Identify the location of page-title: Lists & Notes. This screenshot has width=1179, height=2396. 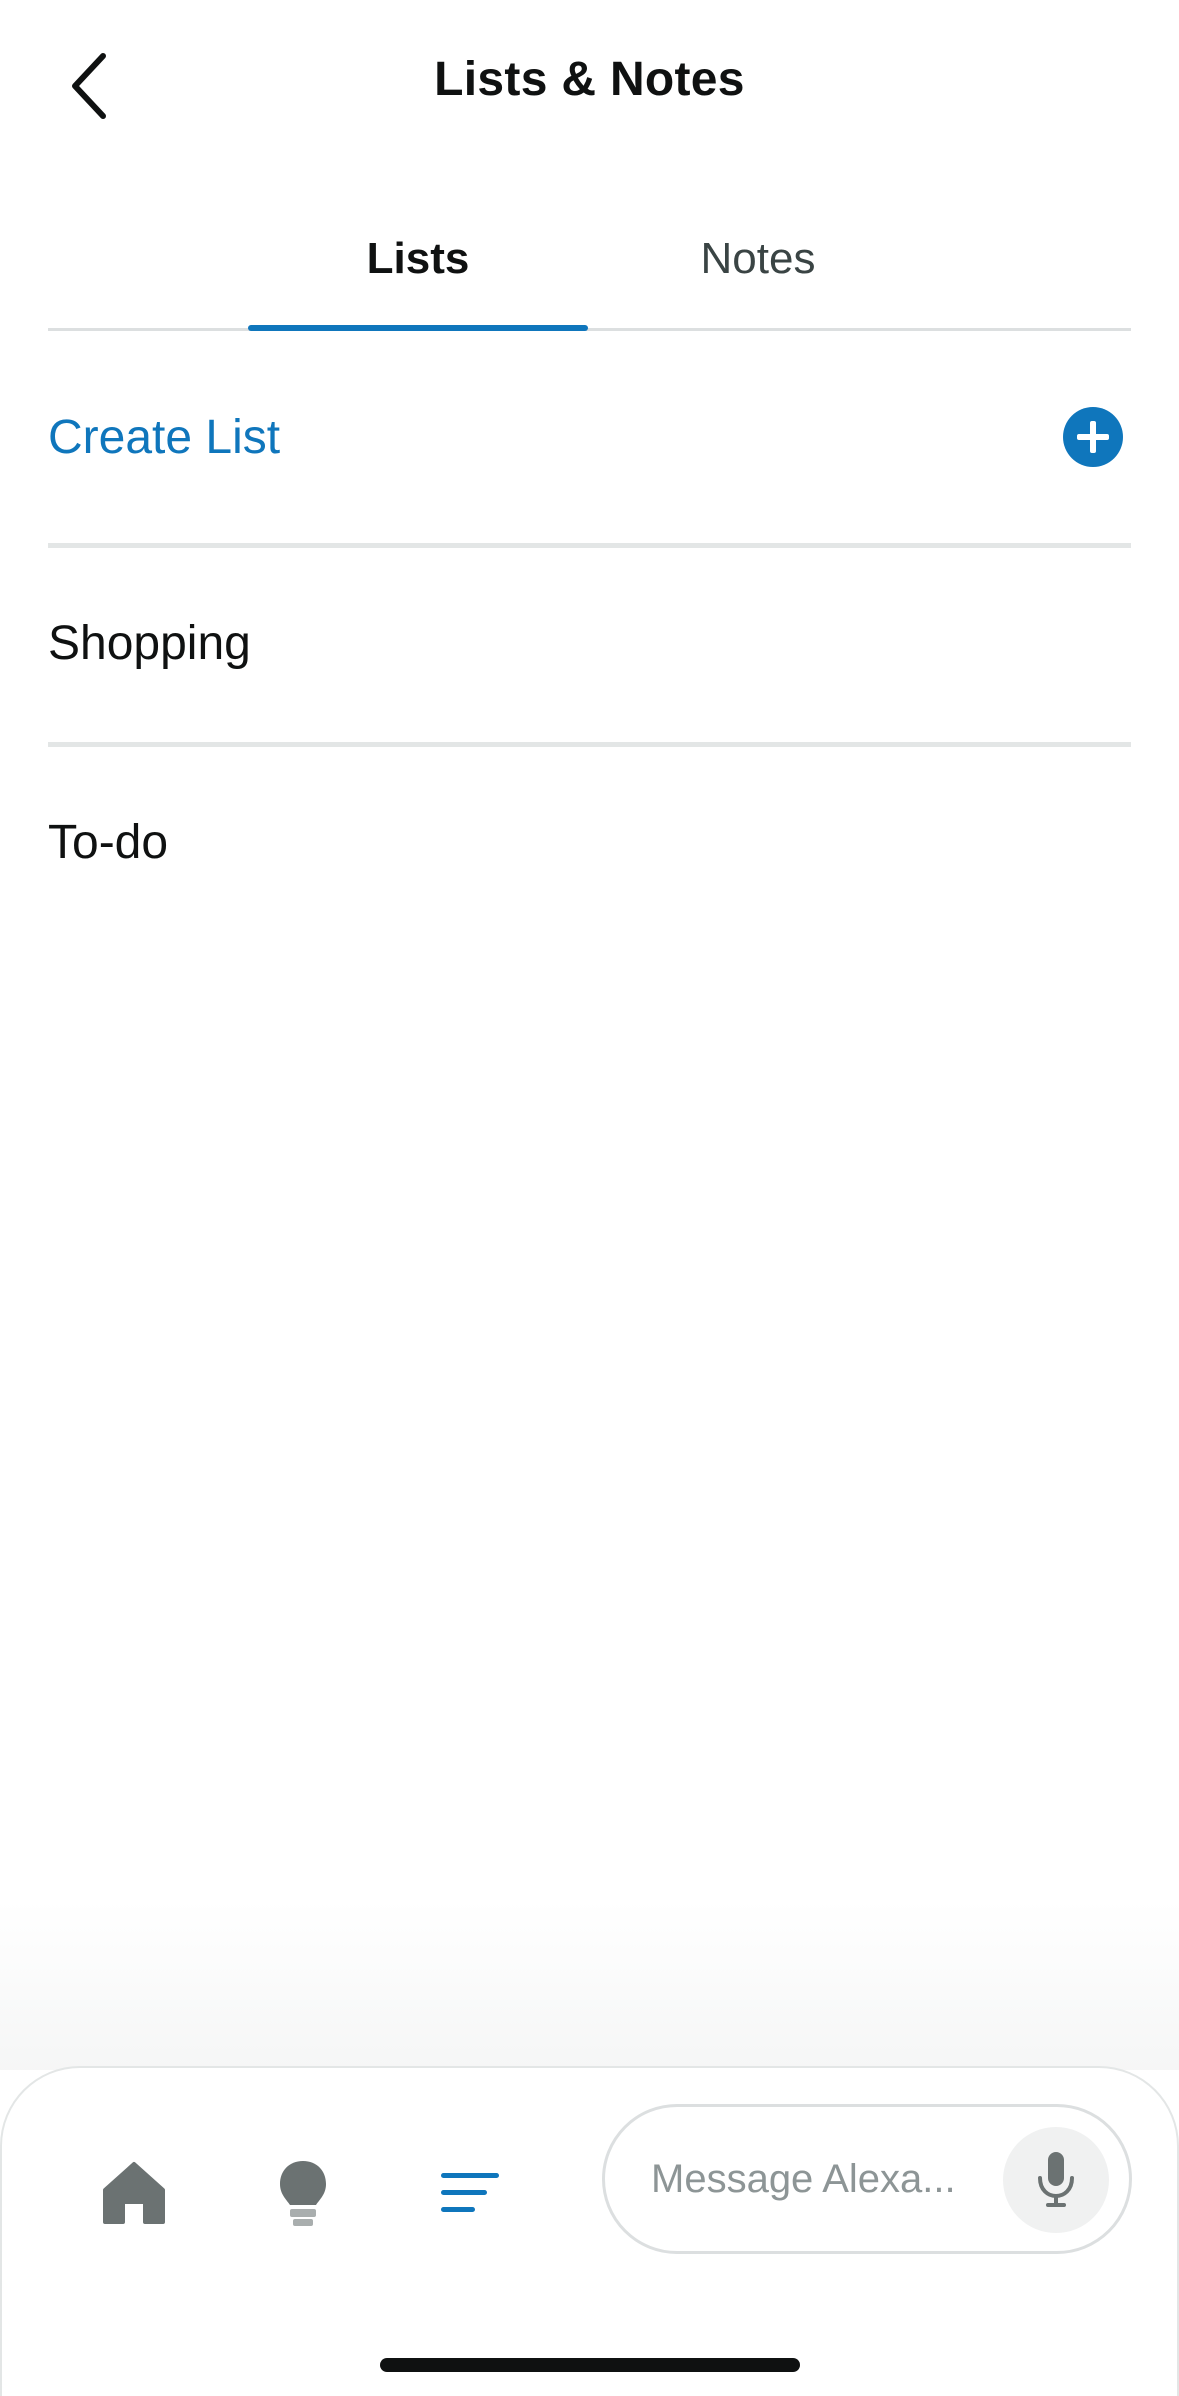
(589, 79).